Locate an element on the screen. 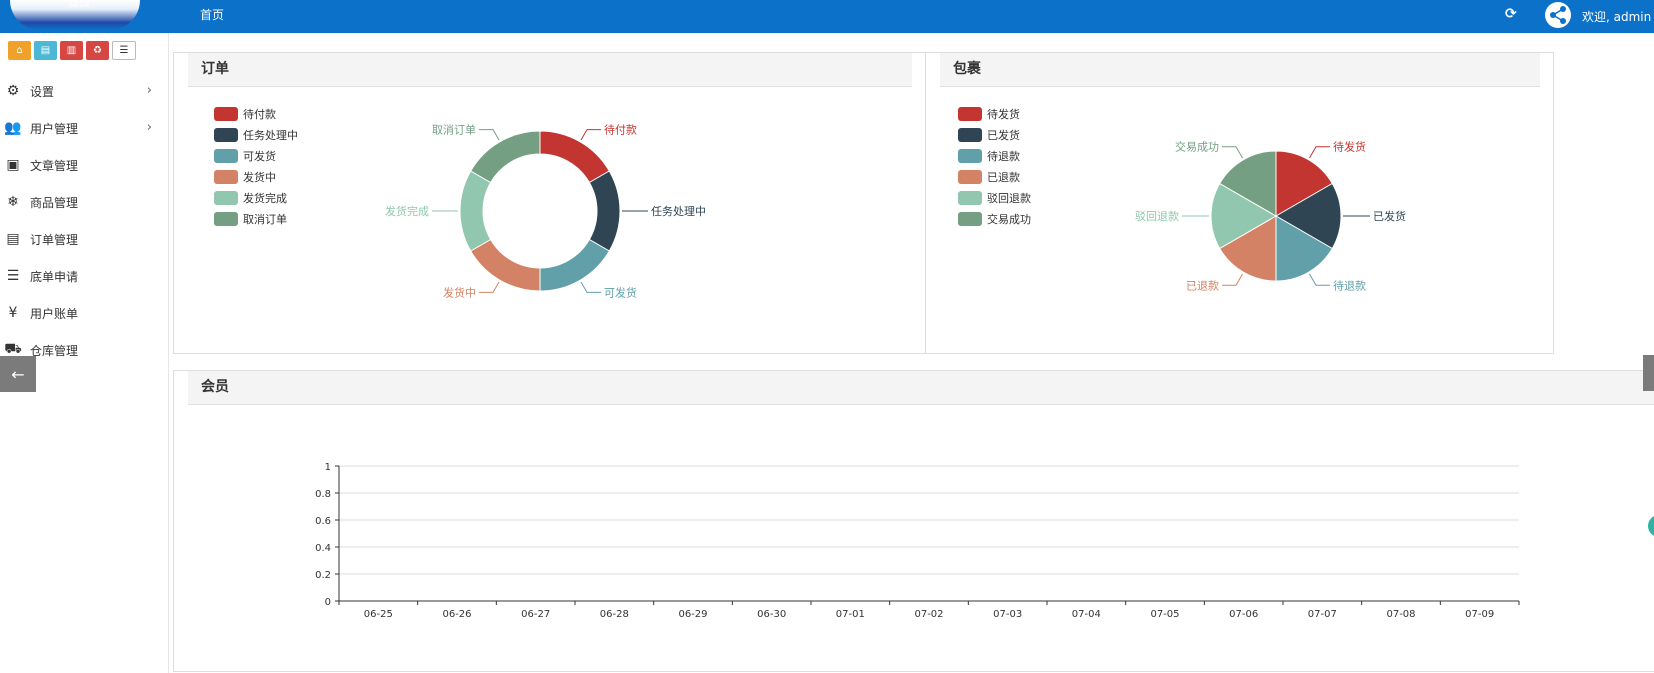  x-tick-label: 06-27 is located at coordinates (535, 614).